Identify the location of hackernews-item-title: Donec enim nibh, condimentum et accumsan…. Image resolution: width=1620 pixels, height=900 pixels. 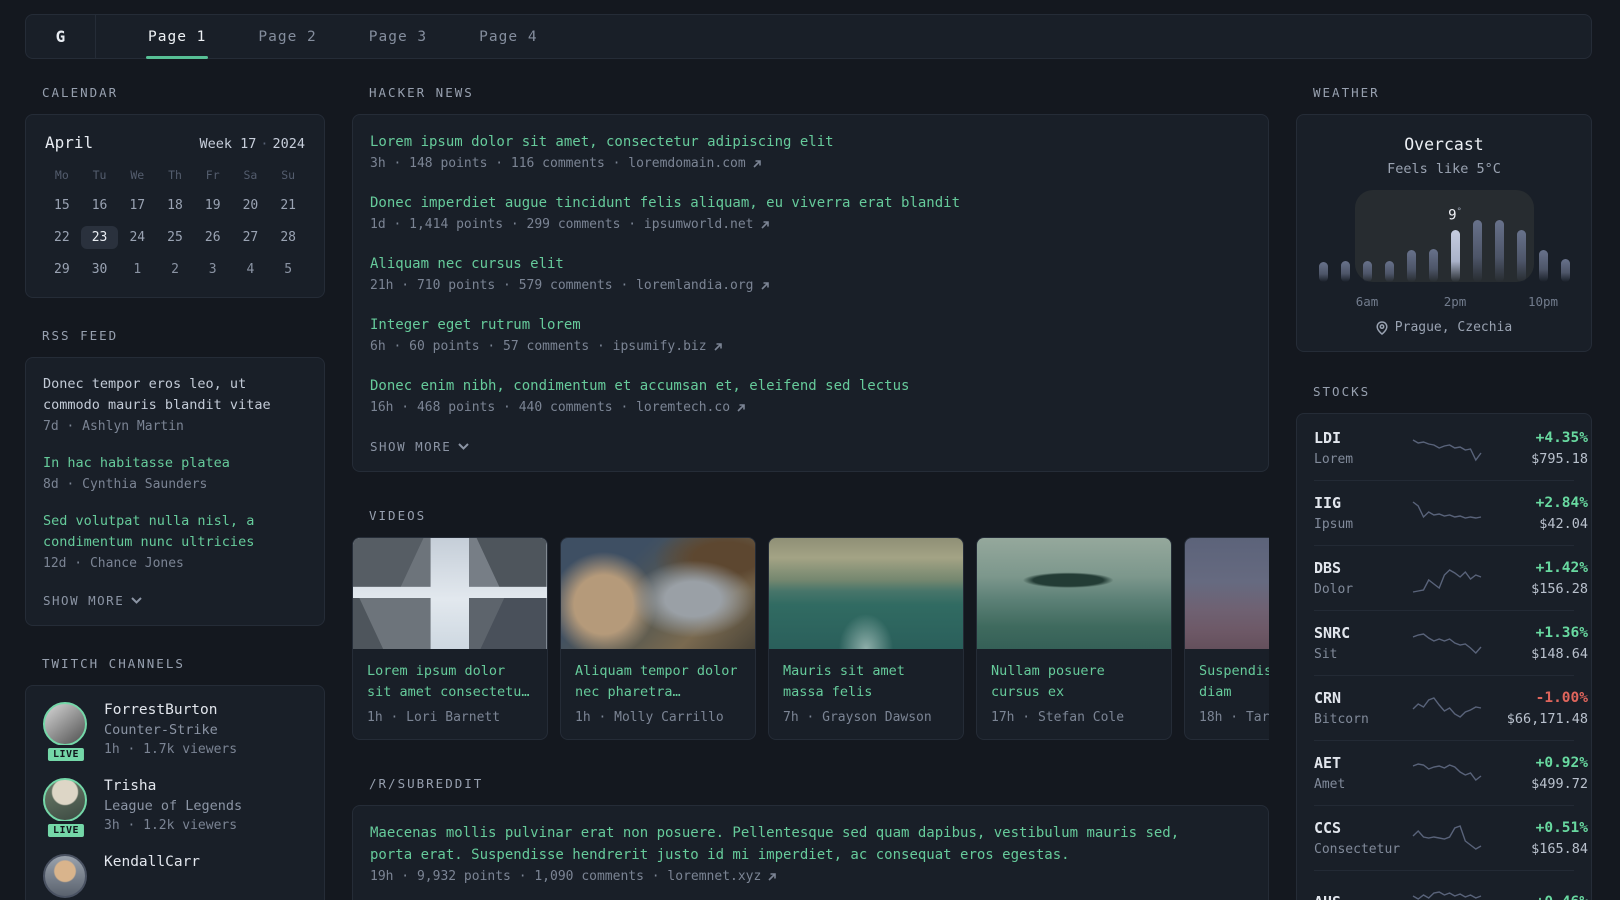
(810, 386).